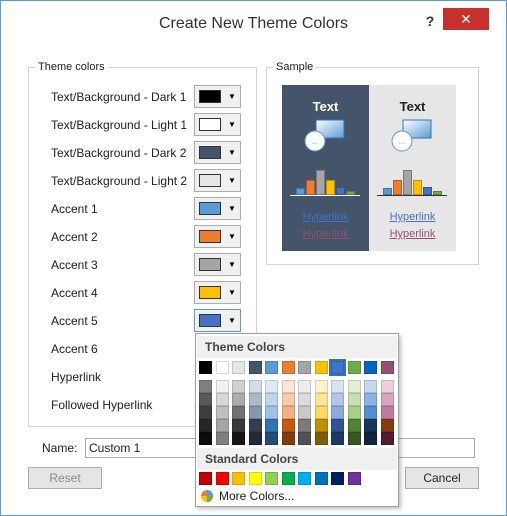 This screenshot has width=507, height=516. What do you see at coordinates (330, 187) in the screenshot?
I see `chart-bar` at bounding box center [330, 187].